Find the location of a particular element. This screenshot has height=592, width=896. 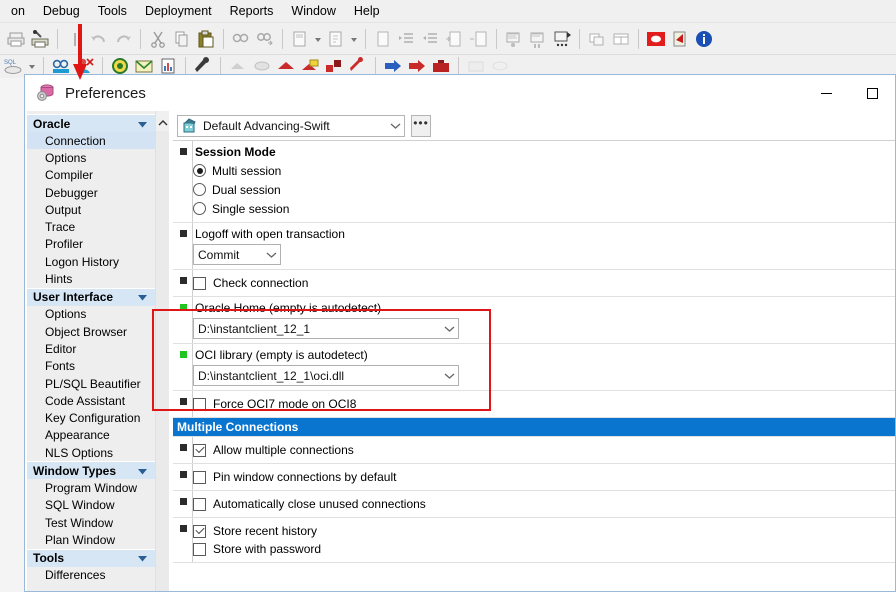

print-setup-icon is located at coordinates (40, 39).